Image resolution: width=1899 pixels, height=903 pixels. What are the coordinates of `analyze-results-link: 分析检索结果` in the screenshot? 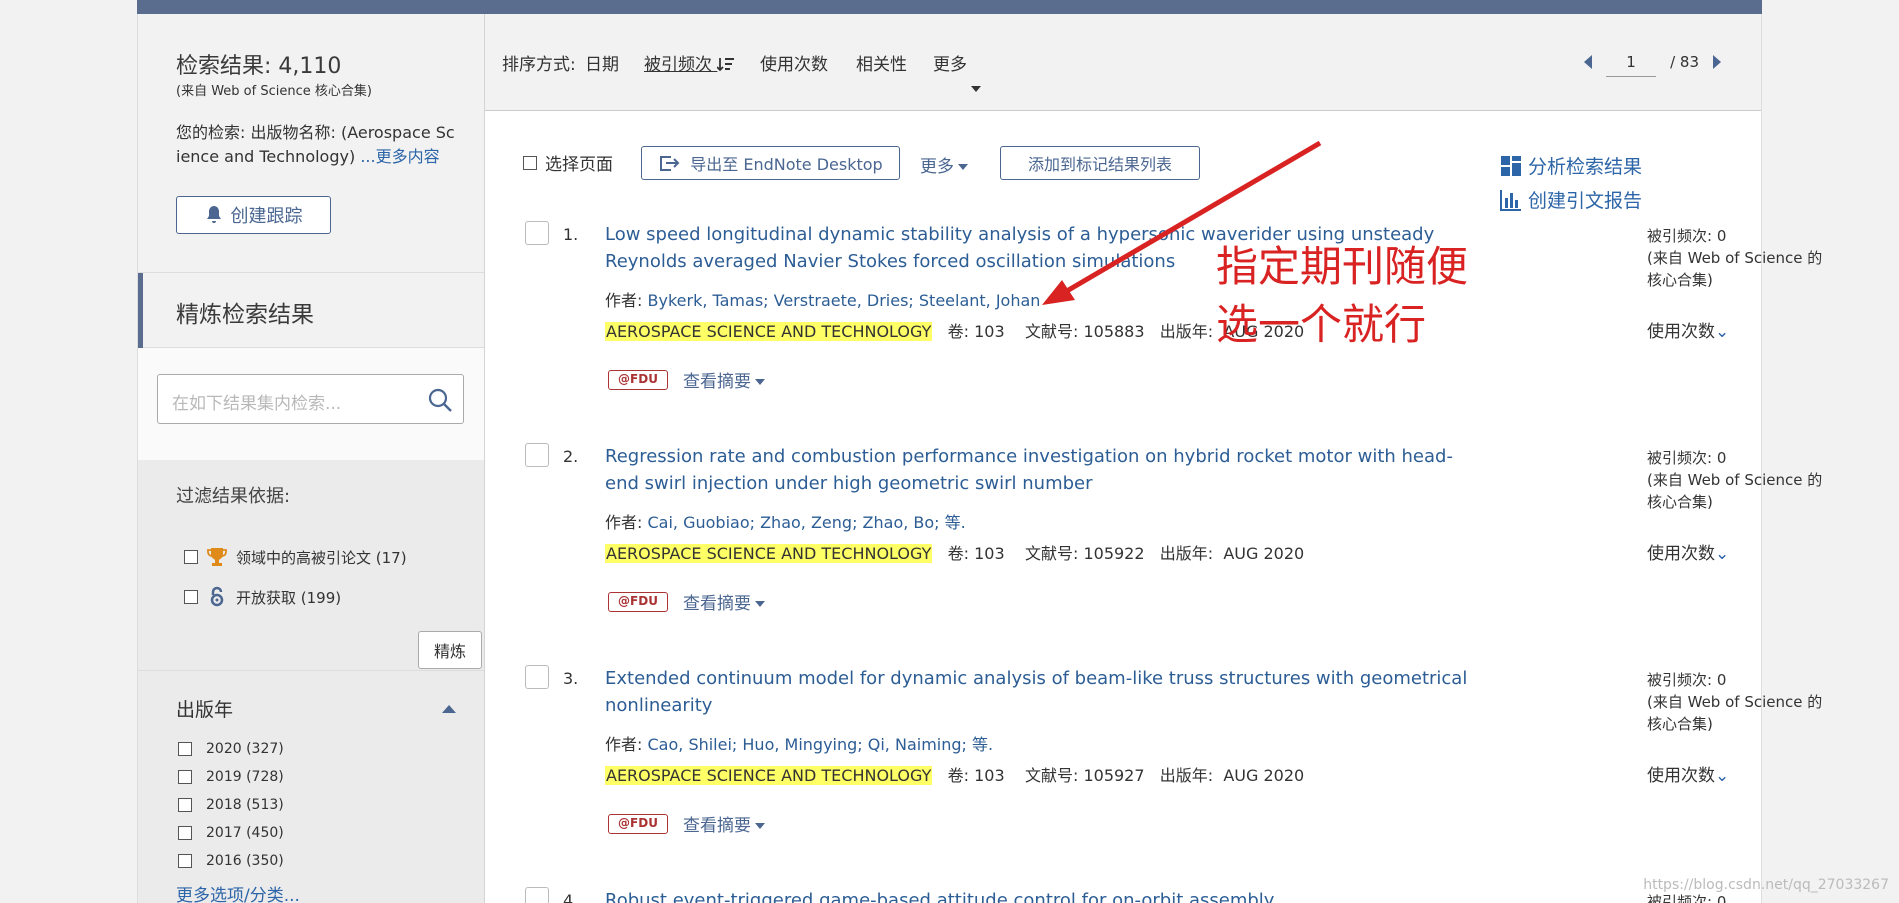 It's located at (1571, 165).